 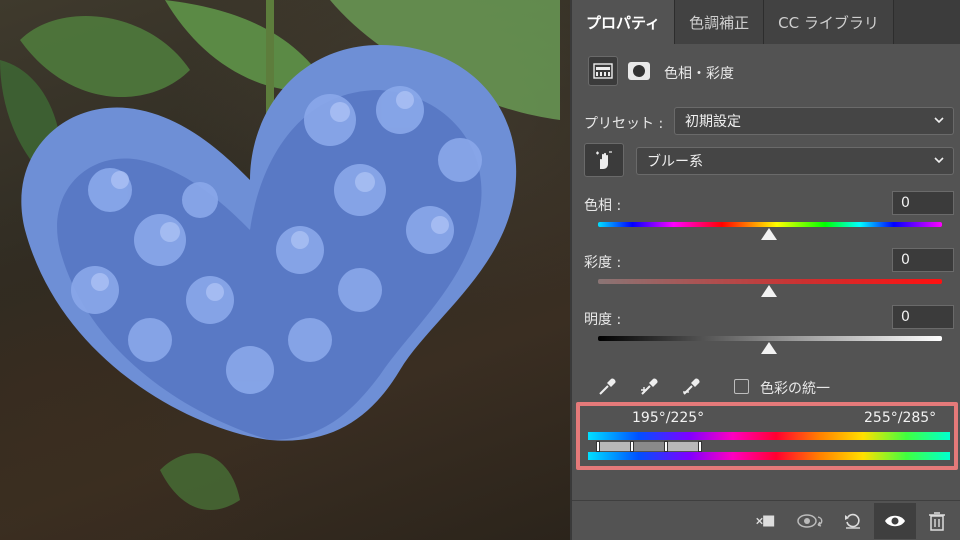 What do you see at coordinates (632, 446) in the screenshot?
I see `range-handle-left-inner` at bounding box center [632, 446].